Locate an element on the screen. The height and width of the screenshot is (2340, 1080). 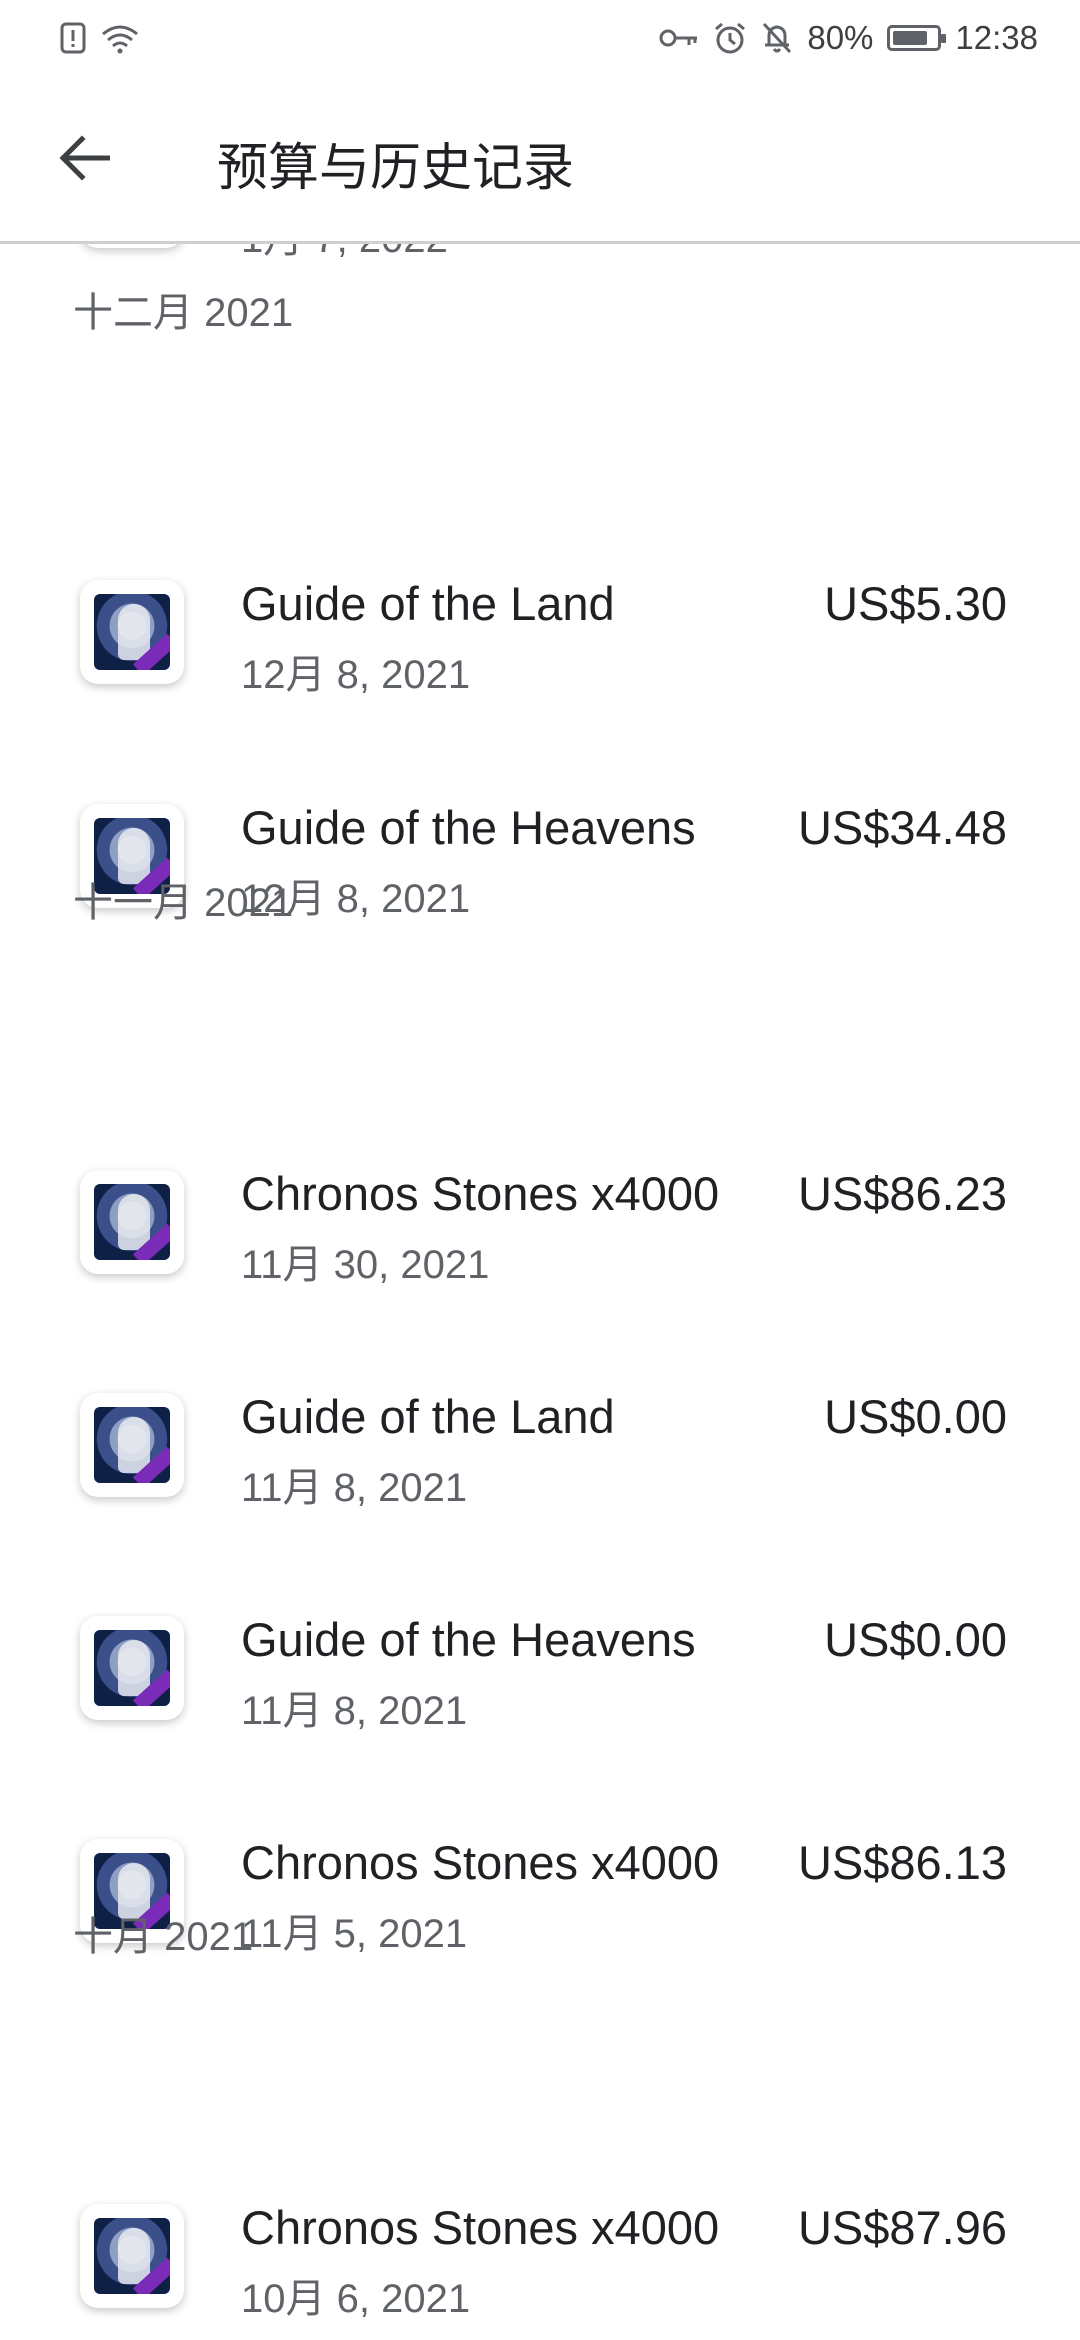
item-date: 10月 6, 2021 is located at coordinates (356, 2299).